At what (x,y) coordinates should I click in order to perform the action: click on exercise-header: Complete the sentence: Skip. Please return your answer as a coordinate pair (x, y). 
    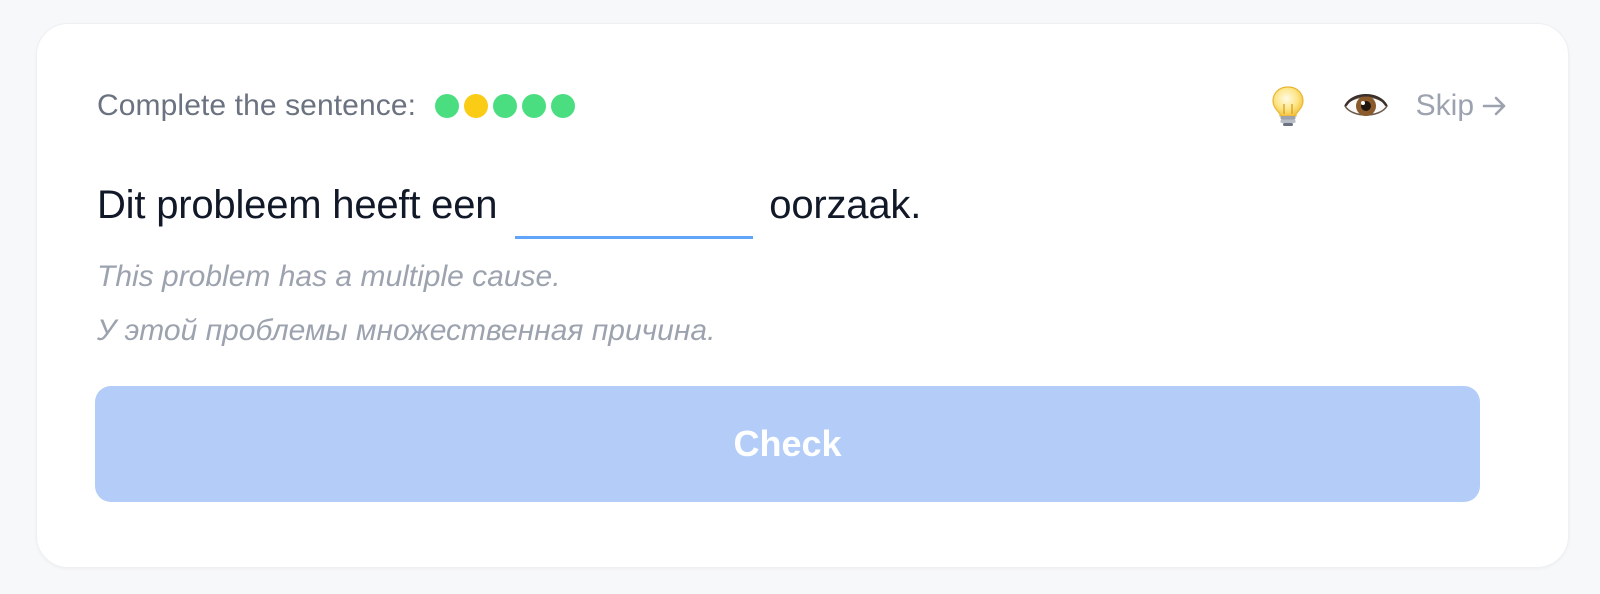
    Looking at the image, I should click on (802, 106).